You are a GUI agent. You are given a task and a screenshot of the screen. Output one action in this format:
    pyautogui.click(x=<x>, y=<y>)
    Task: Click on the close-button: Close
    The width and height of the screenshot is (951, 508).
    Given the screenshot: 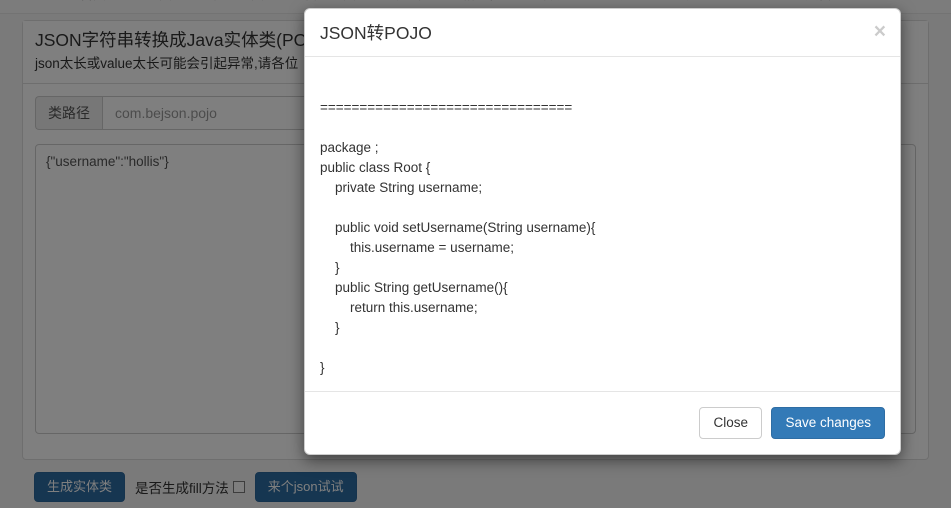 What is the action you would take?
    pyautogui.click(x=730, y=423)
    